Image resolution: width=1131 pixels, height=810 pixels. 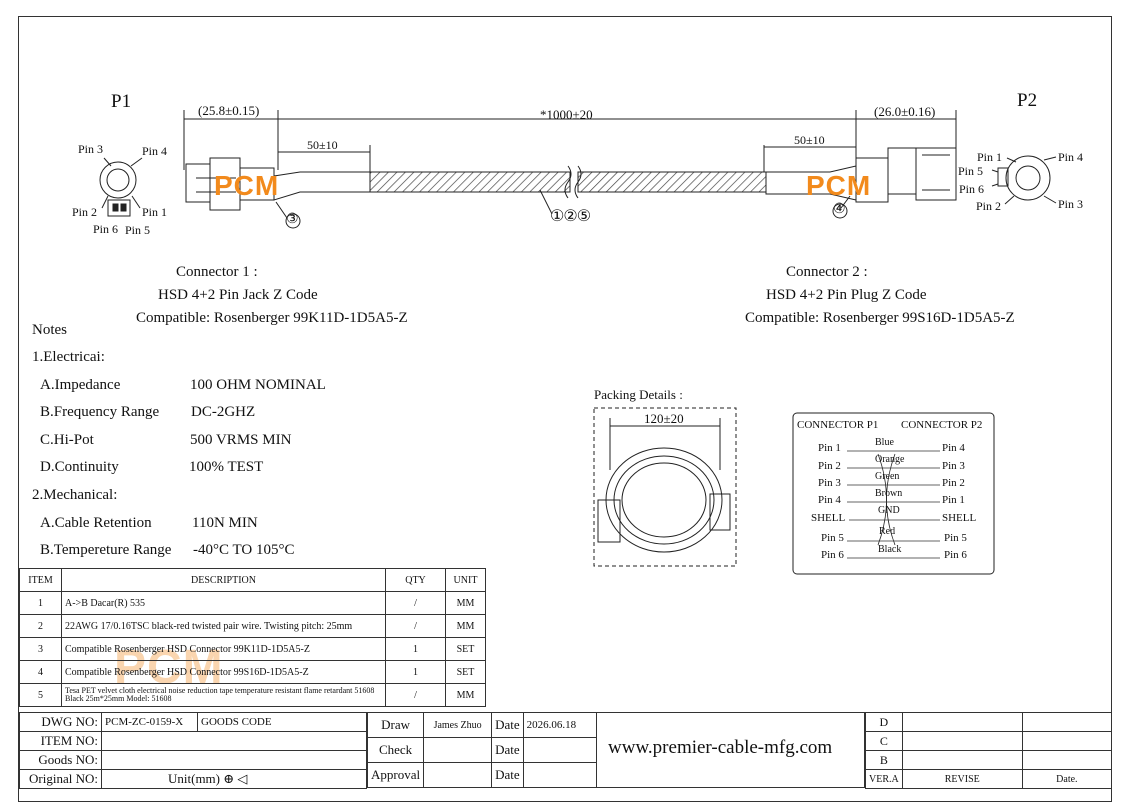 What do you see at coordinates (282, 722) in the screenshot?
I see `goods-code-label: GOODS CODE` at bounding box center [282, 722].